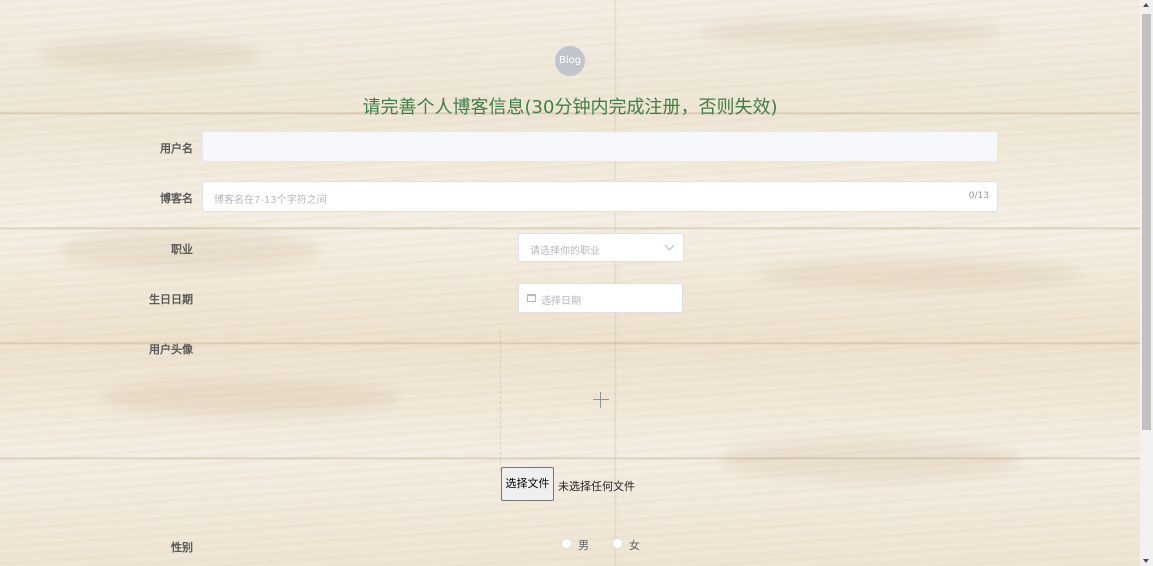 Image resolution: width=1153 pixels, height=566 pixels. Describe the element at coordinates (182, 547) in the screenshot. I see `gender-label: 性别` at that location.